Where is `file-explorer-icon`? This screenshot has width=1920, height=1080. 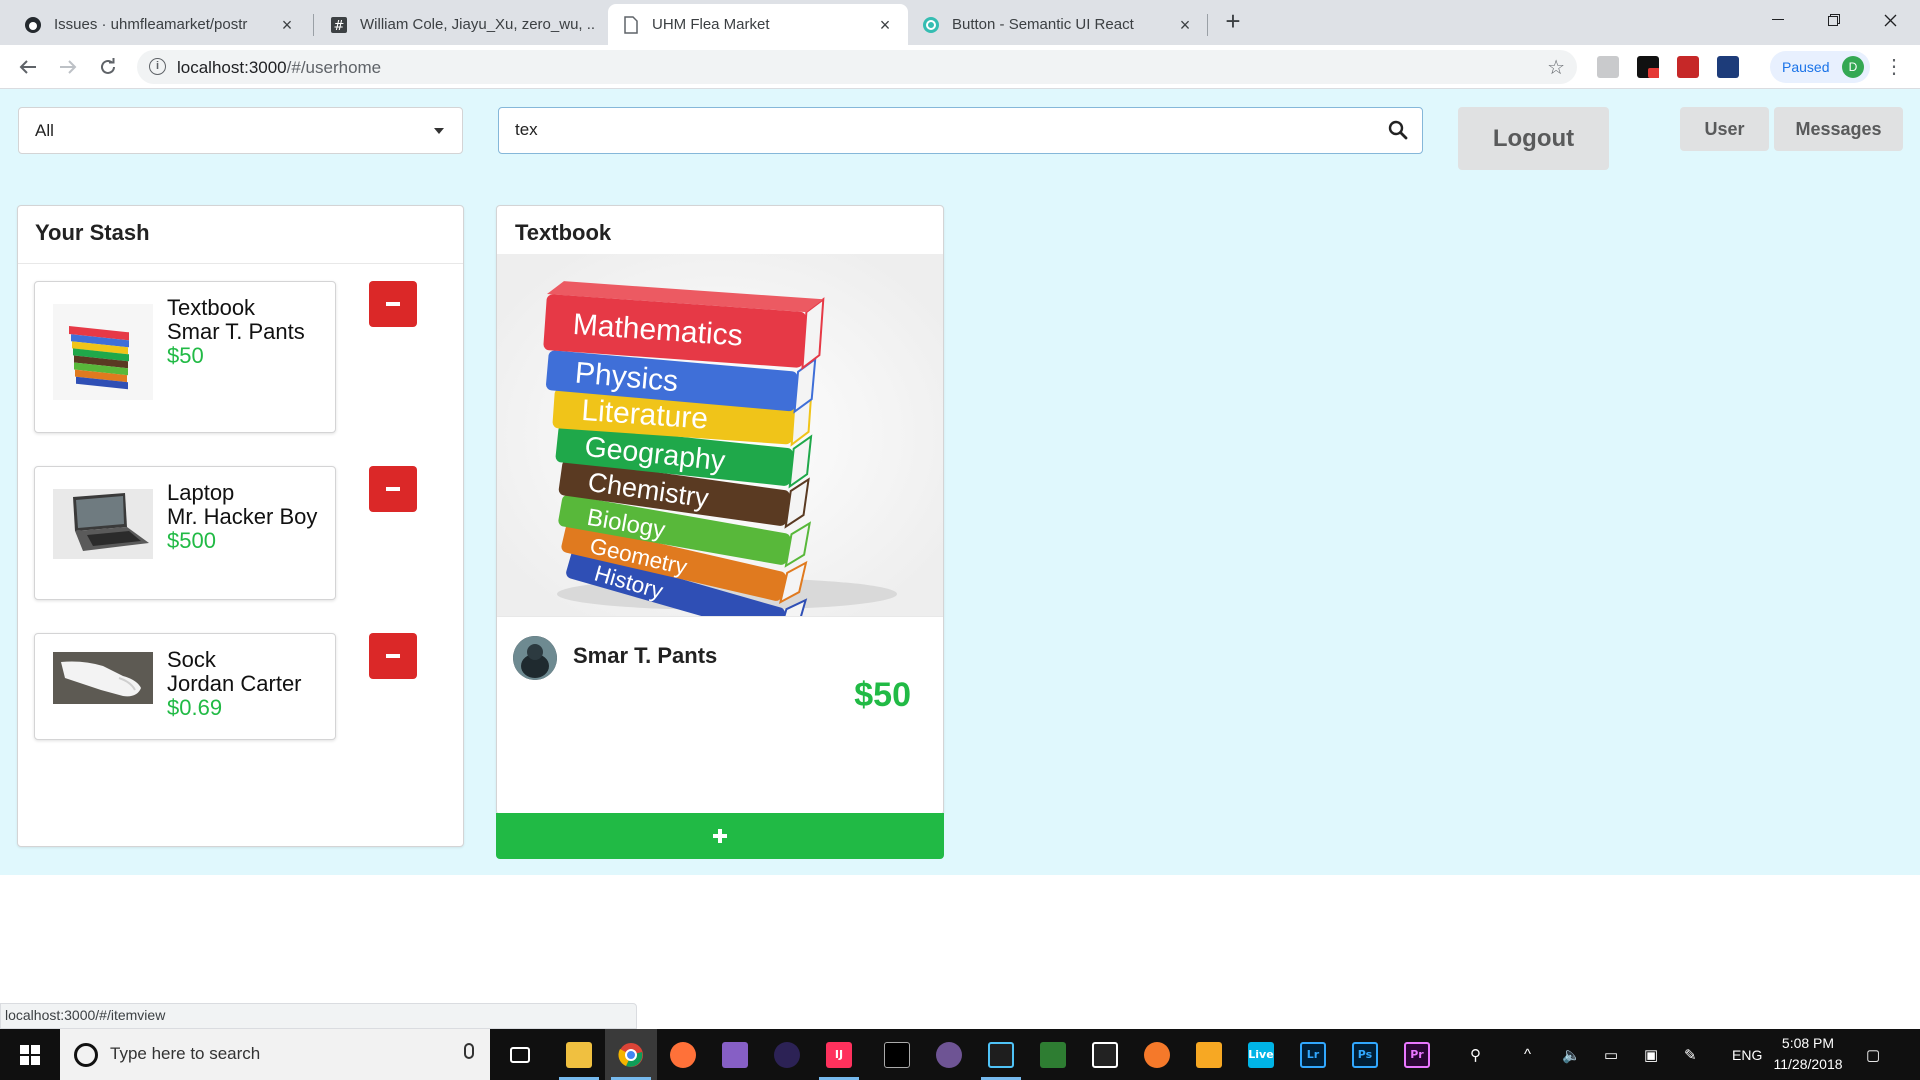
file-explorer-icon is located at coordinates (579, 1054).